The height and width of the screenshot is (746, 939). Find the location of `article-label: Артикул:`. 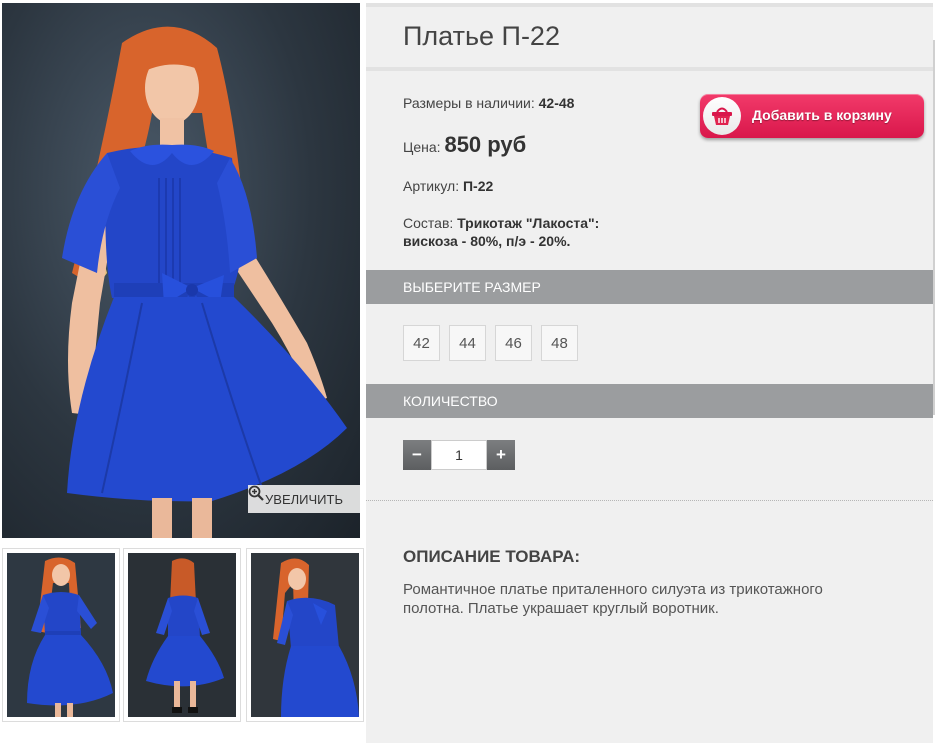

article-label: Артикул: is located at coordinates (431, 186).